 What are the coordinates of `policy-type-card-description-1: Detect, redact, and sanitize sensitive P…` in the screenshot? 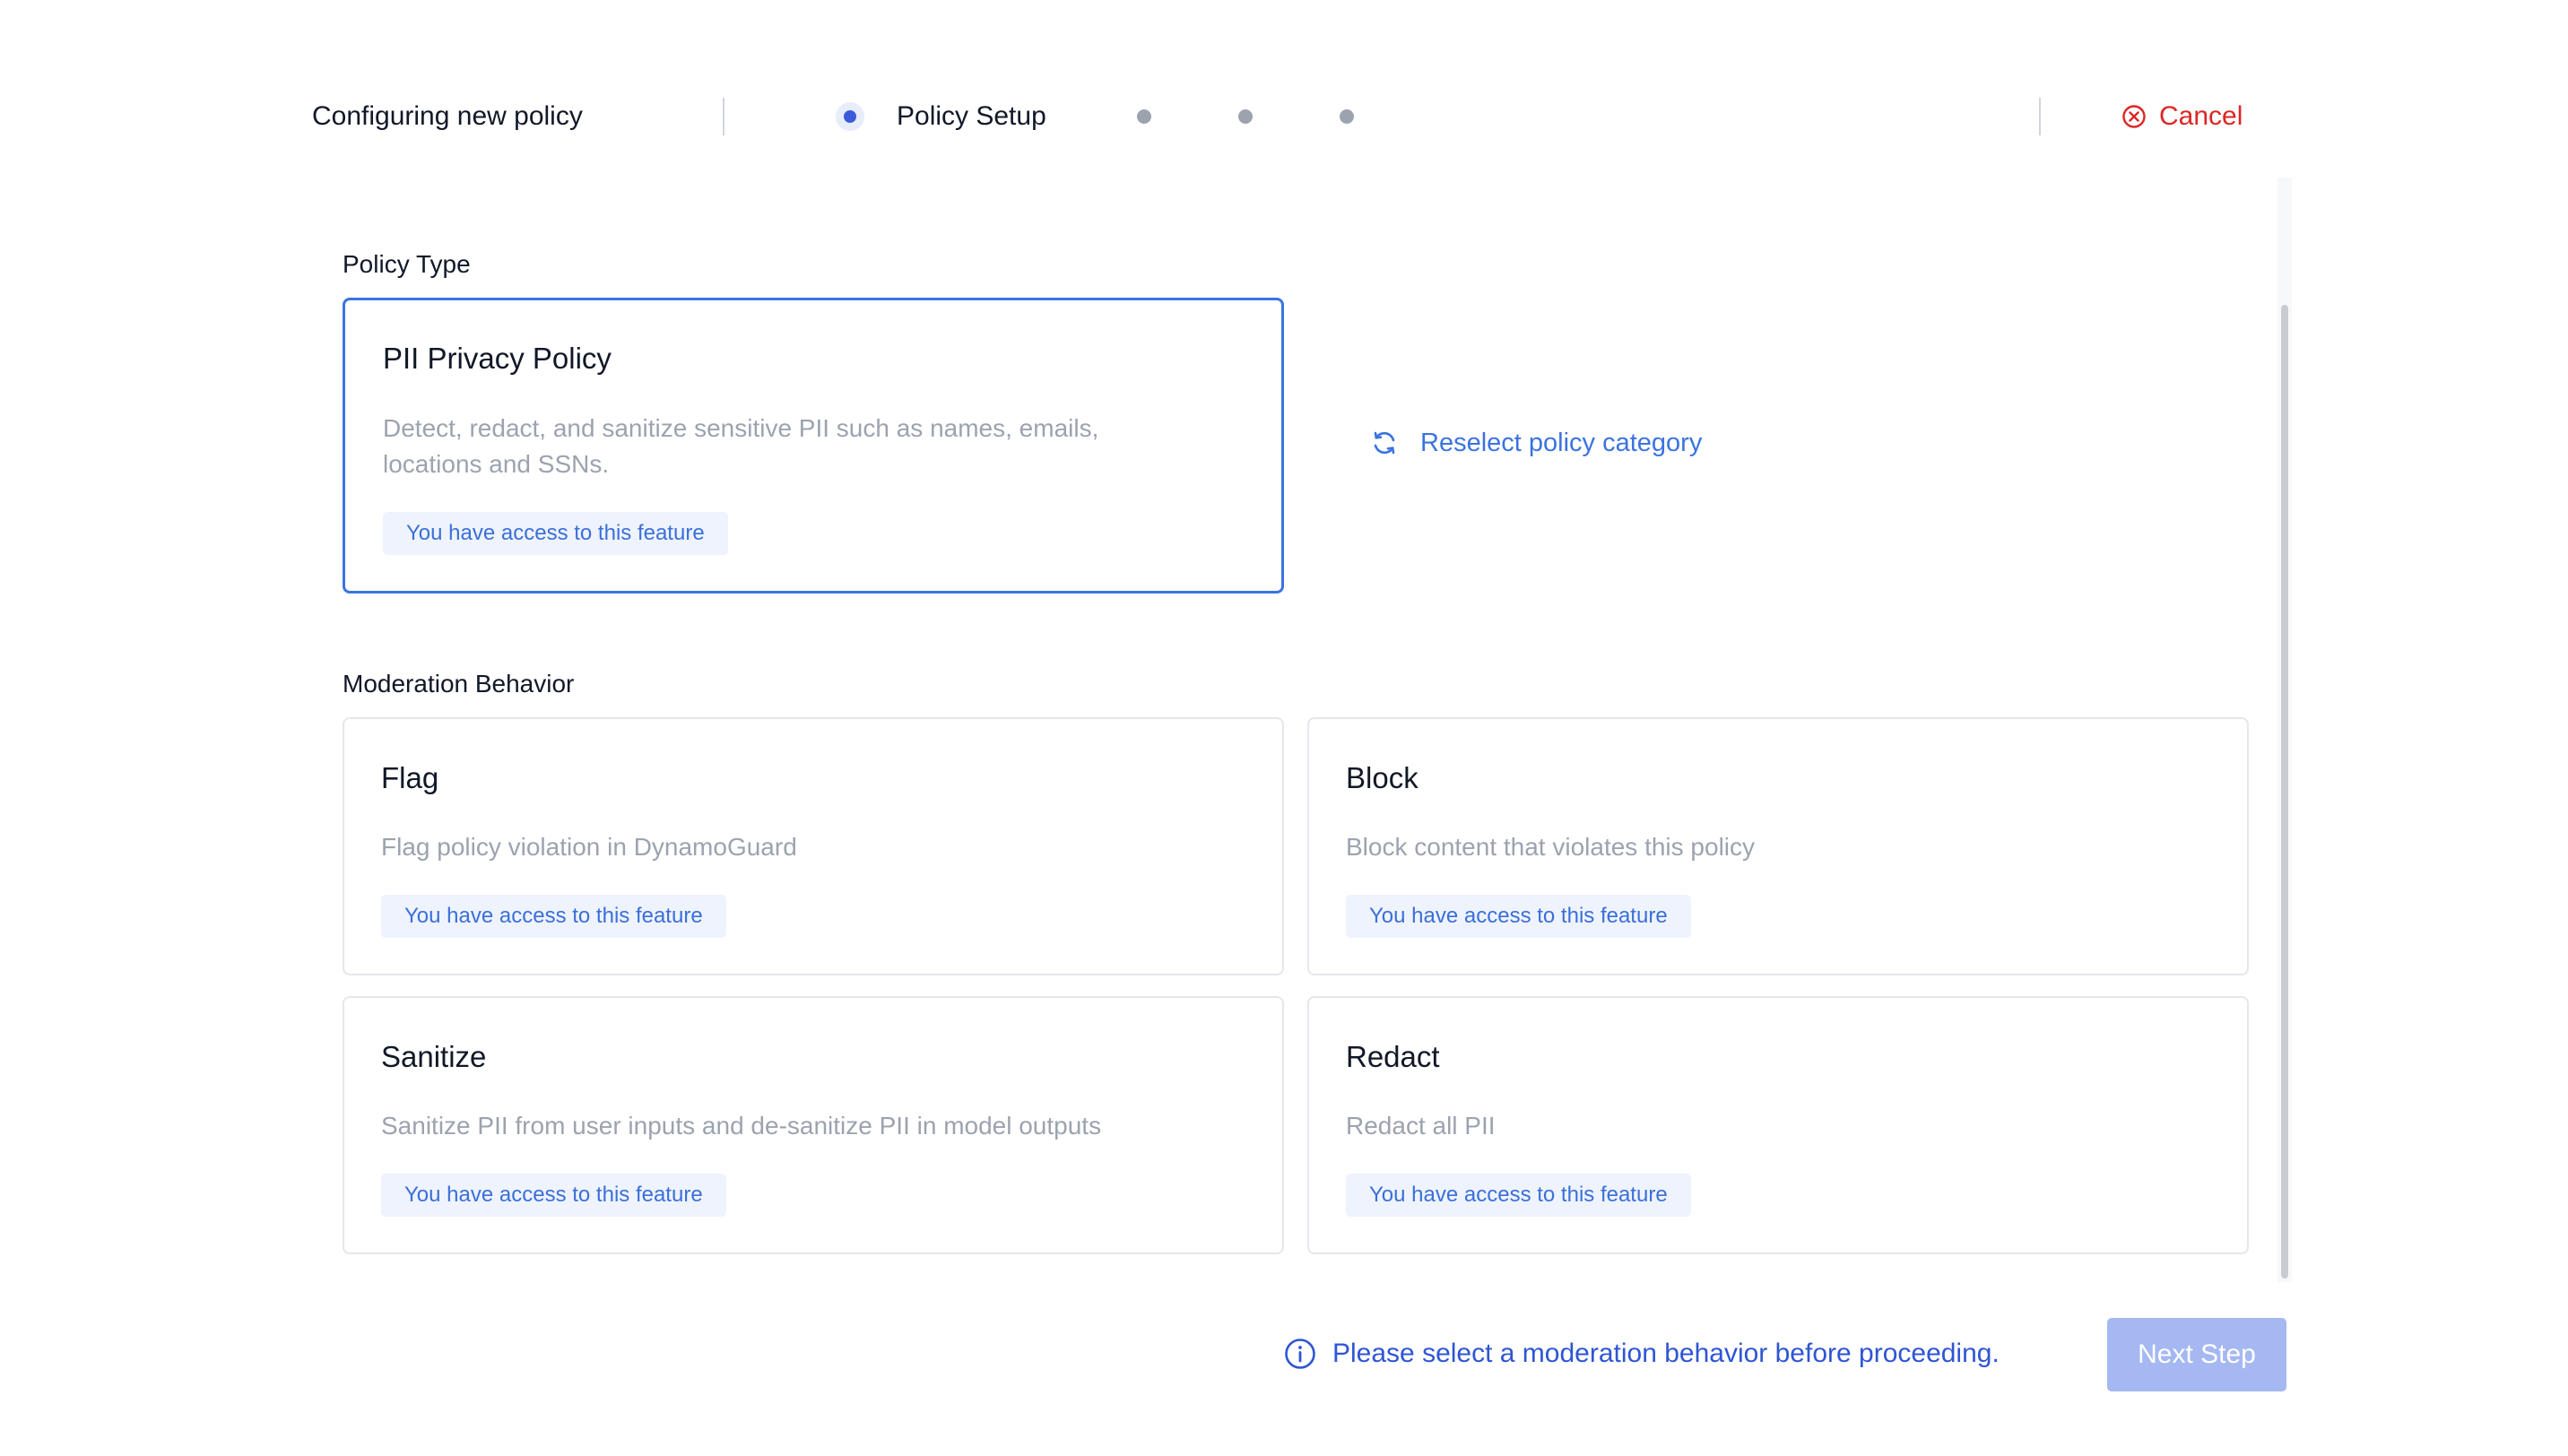 It's located at (741, 428).